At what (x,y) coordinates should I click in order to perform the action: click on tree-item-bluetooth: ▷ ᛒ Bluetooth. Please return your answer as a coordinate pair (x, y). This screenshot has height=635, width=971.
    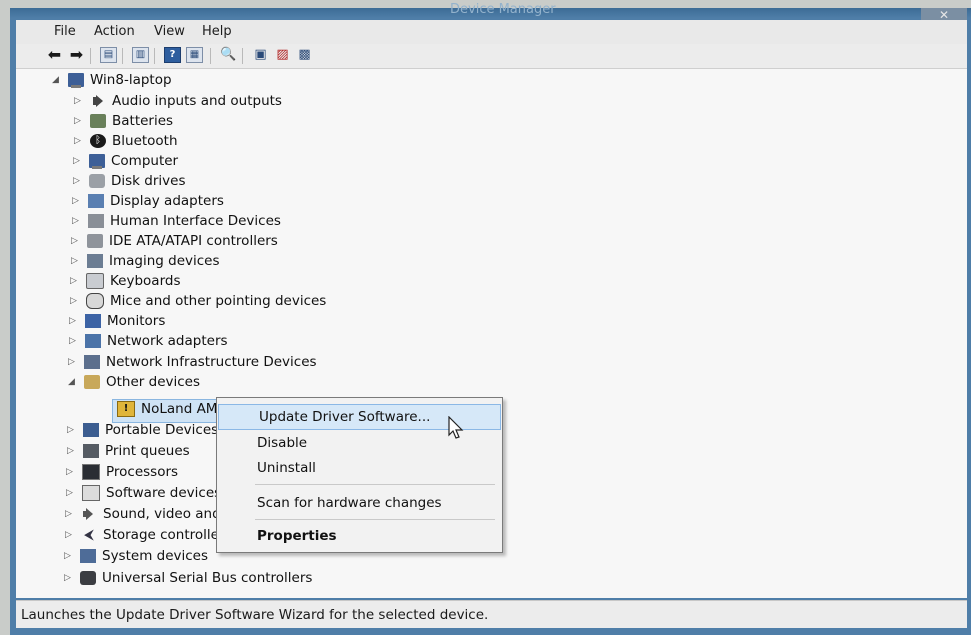
    Looking at the image, I should click on (126, 143).